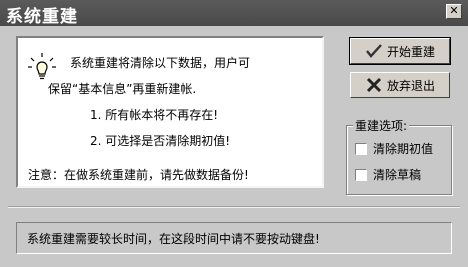  I want to click on status-message: 系统重建需要较长时间，在这段时间中请不要按动键盘!, so click(234, 238).